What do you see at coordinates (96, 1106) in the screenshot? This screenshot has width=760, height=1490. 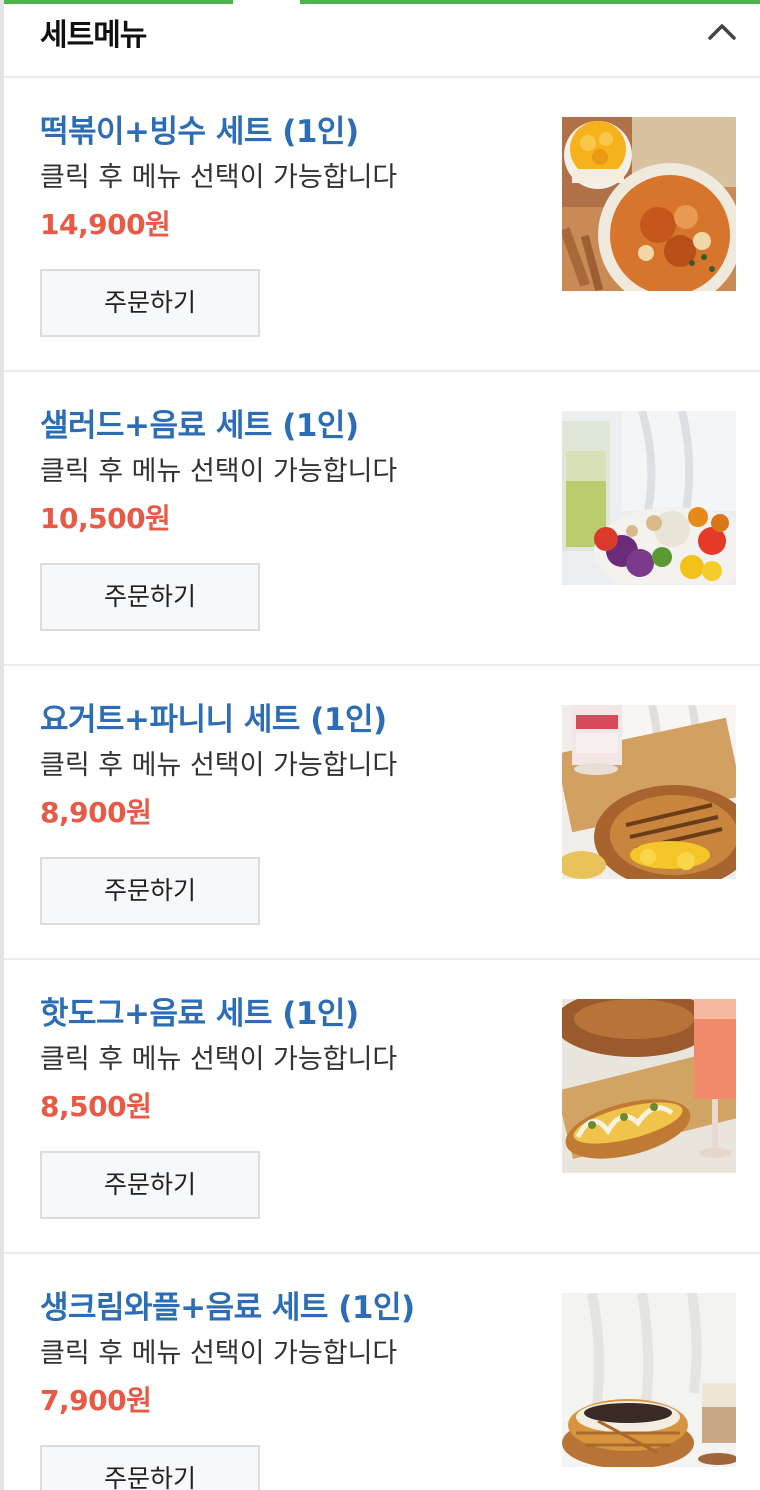 I see `menu-item-price: 8,500원` at bounding box center [96, 1106].